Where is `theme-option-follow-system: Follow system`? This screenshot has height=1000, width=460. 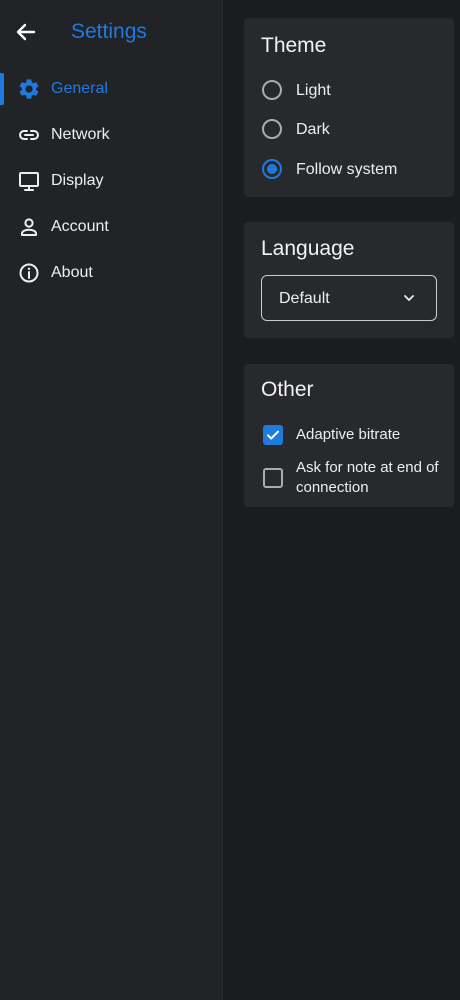
theme-option-follow-system: Follow system is located at coordinates (356, 169).